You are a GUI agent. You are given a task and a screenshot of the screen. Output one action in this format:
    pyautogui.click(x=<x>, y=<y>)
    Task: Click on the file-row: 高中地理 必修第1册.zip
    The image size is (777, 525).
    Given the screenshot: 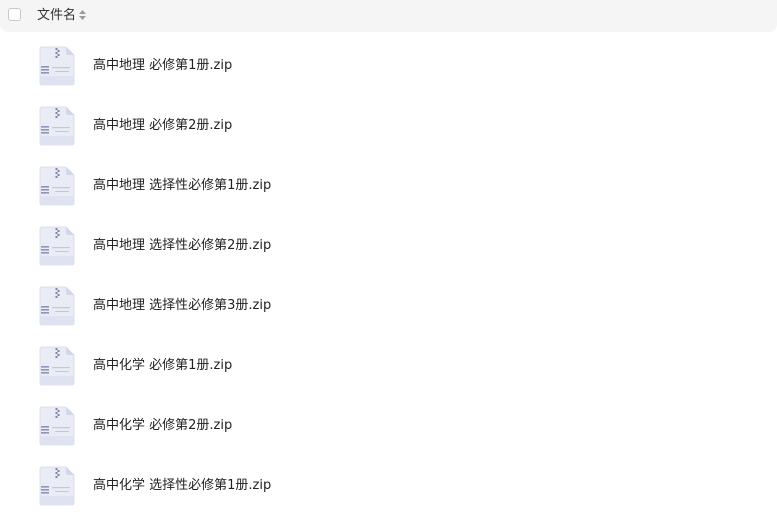 What is the action you would take?
    pyautogui.click(x=388, y=66)
    